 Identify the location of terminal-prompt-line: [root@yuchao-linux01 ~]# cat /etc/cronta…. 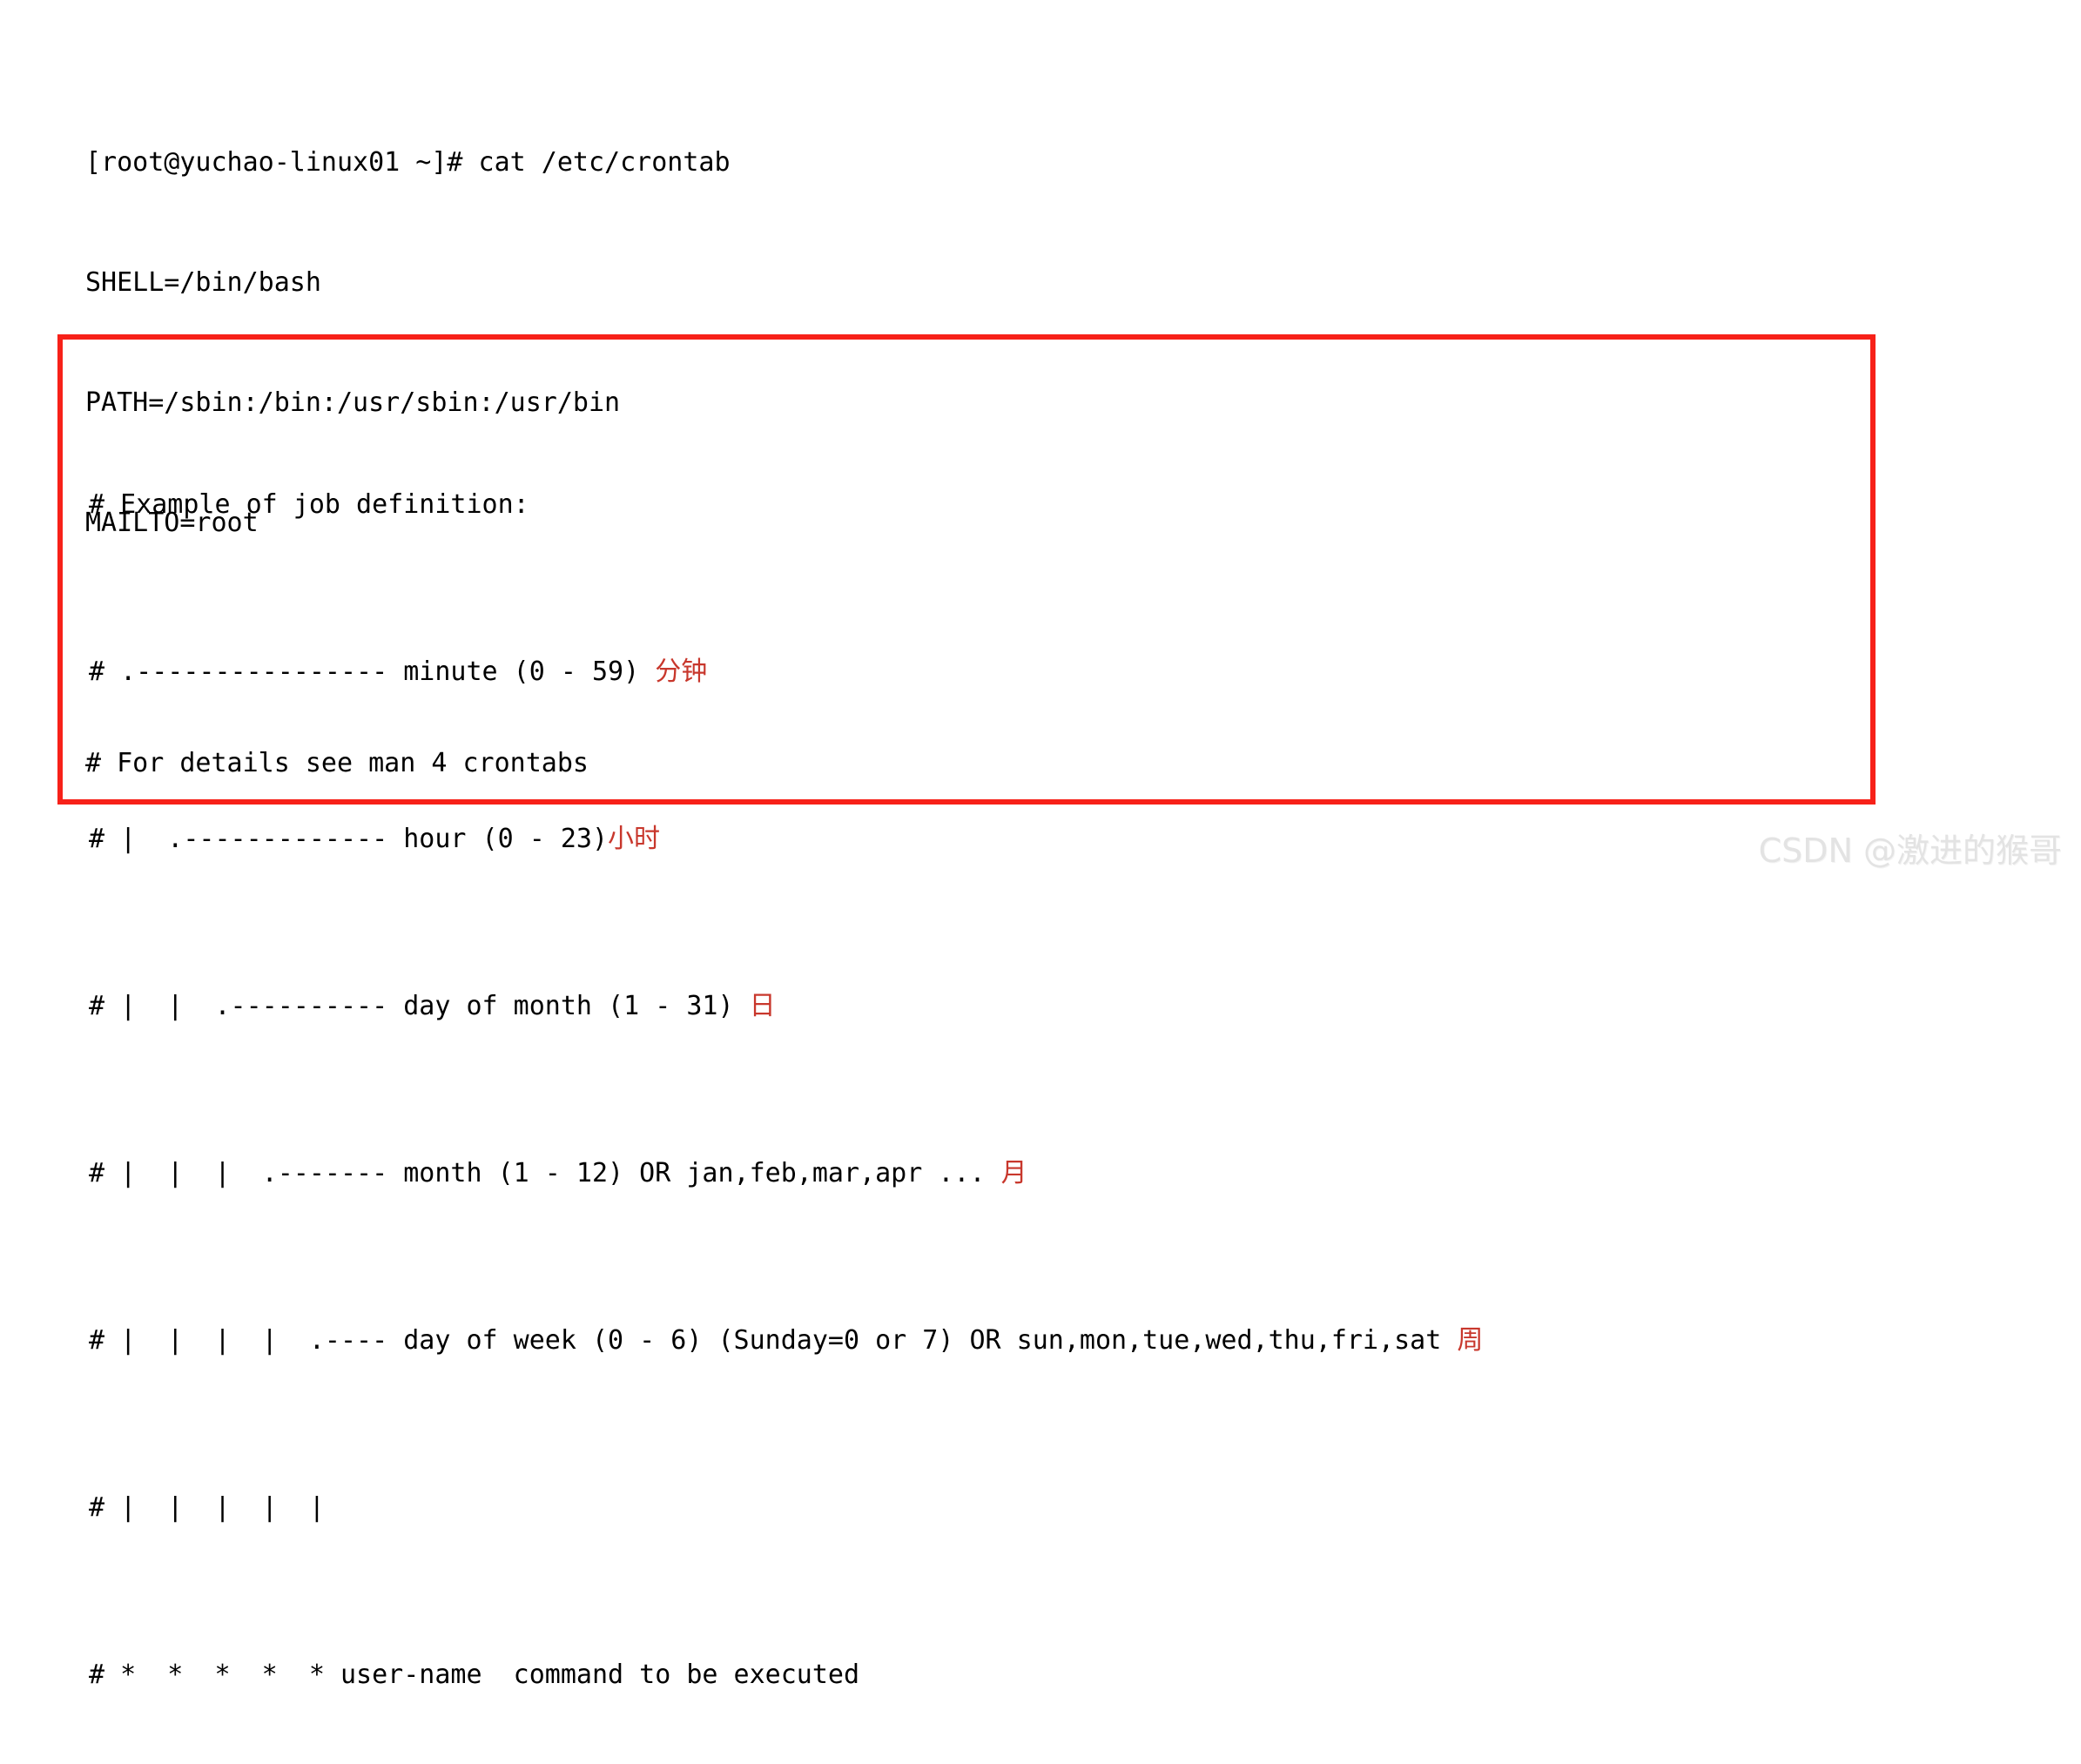
(408, 162).